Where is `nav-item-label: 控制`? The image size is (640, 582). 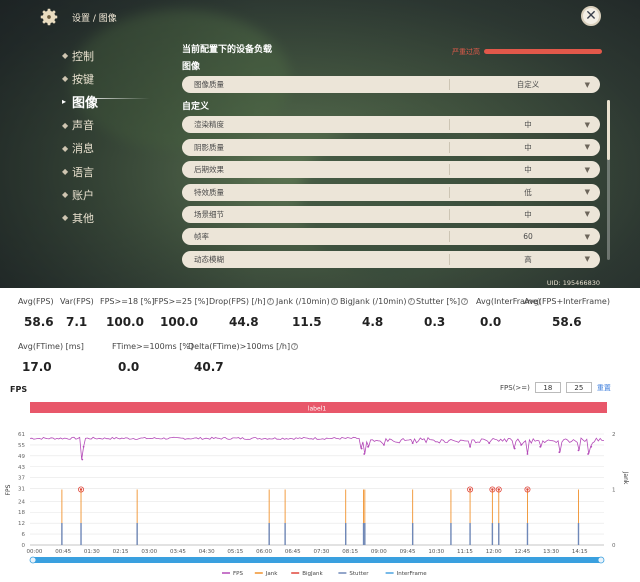 nav-item-label: 控制 is located at coordinates (83, 56).